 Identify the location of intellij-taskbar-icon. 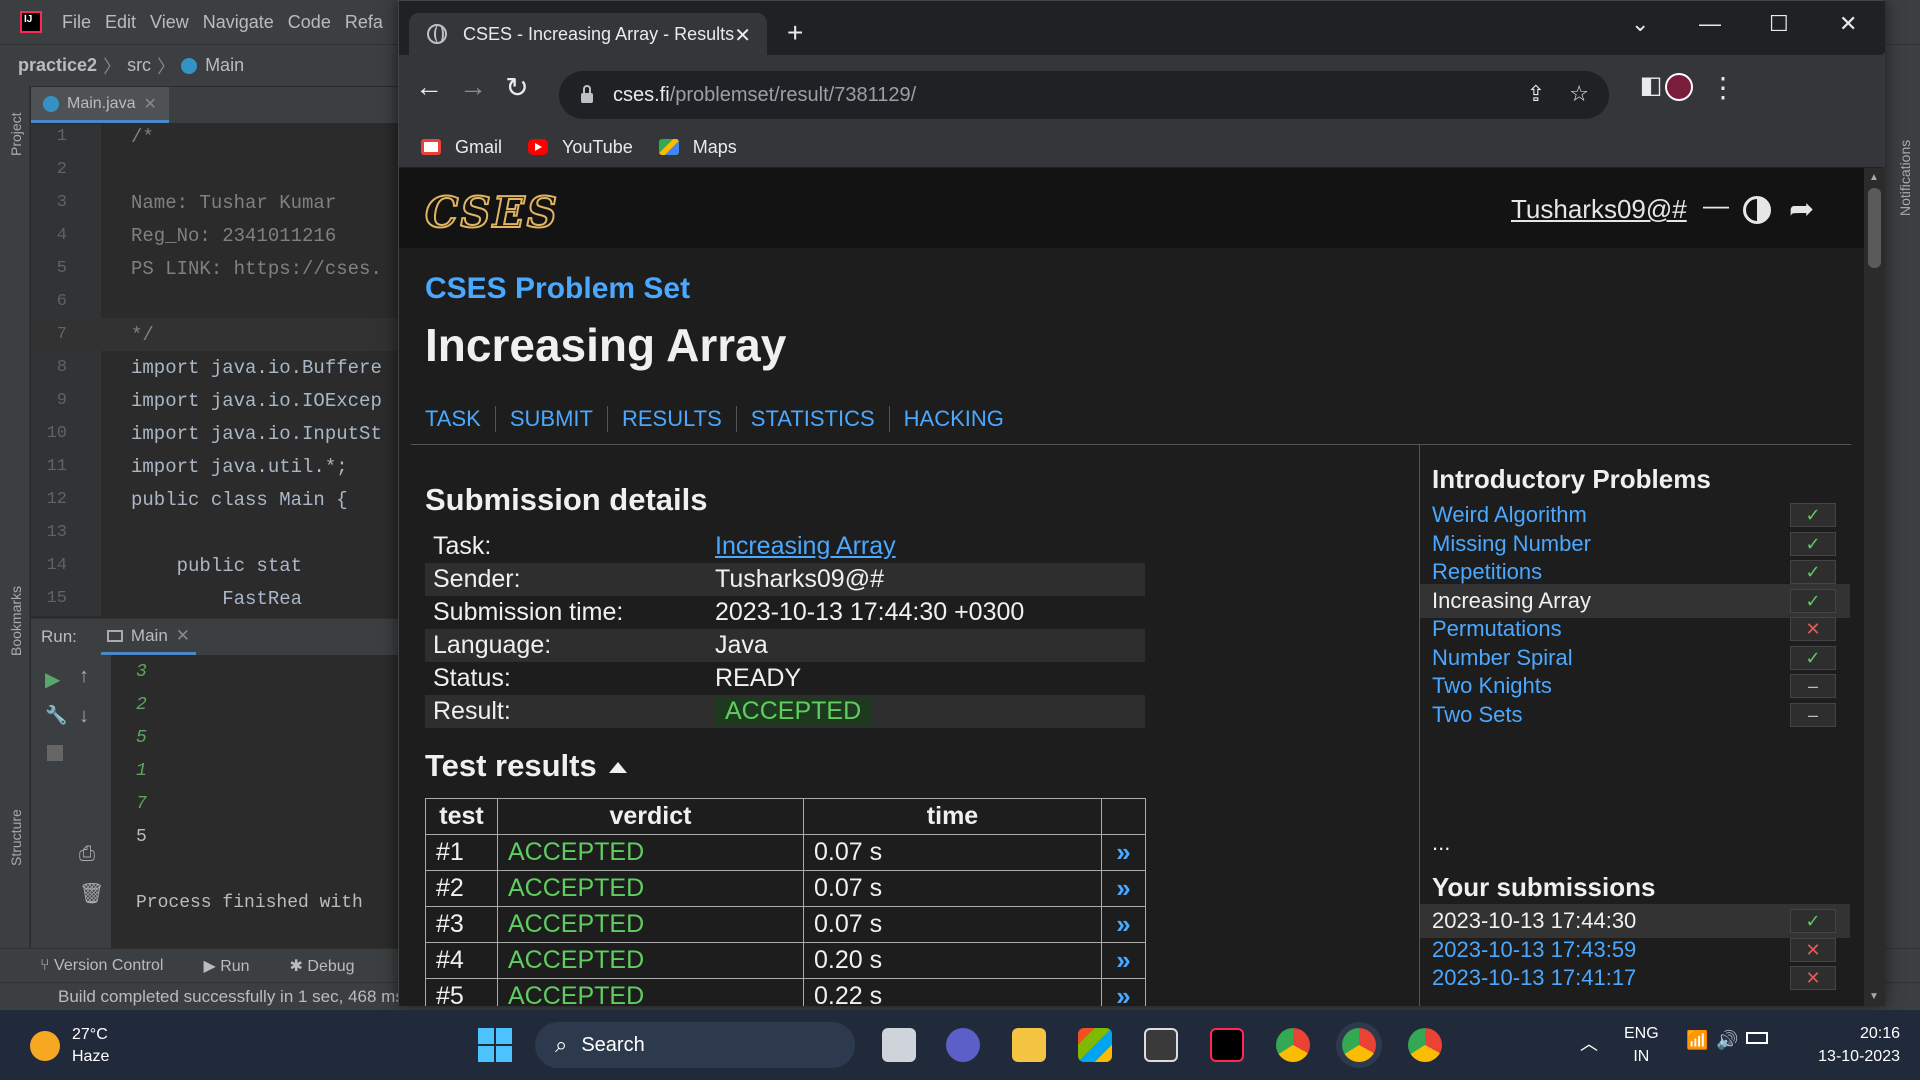
(1227, 1045).